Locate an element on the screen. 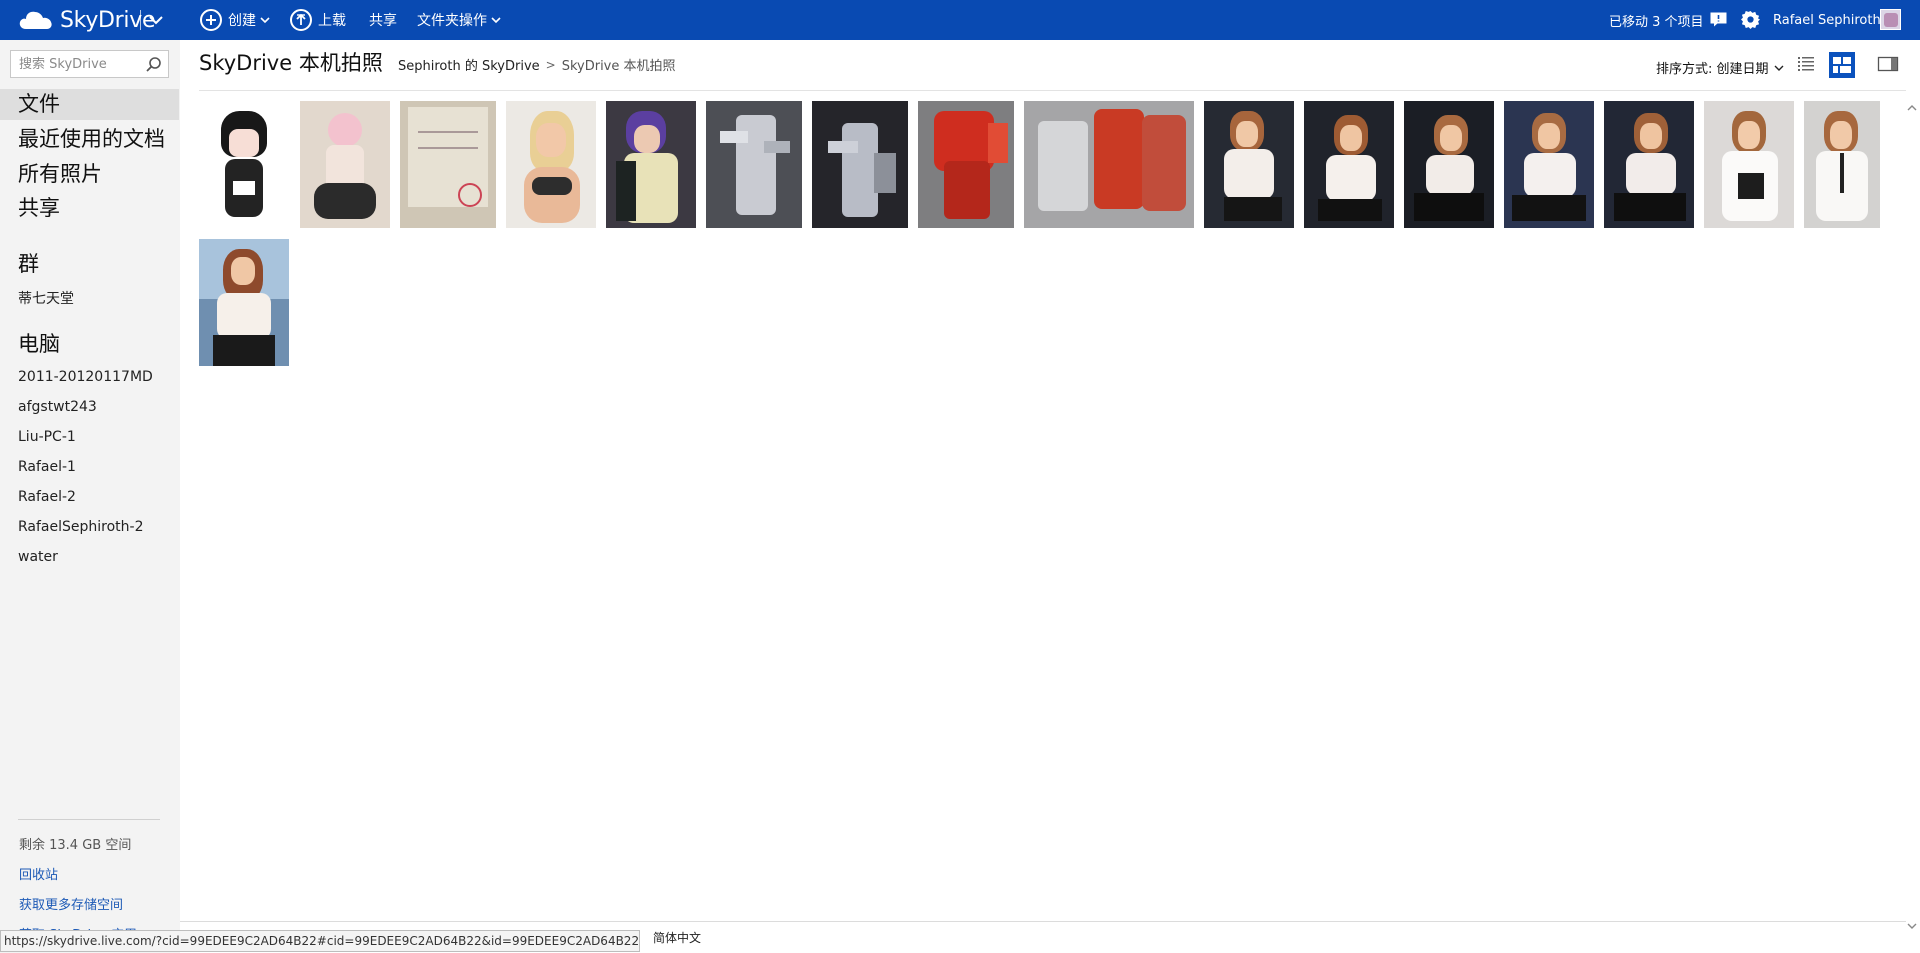  messages-icon is located at coordinates (1718, 19).